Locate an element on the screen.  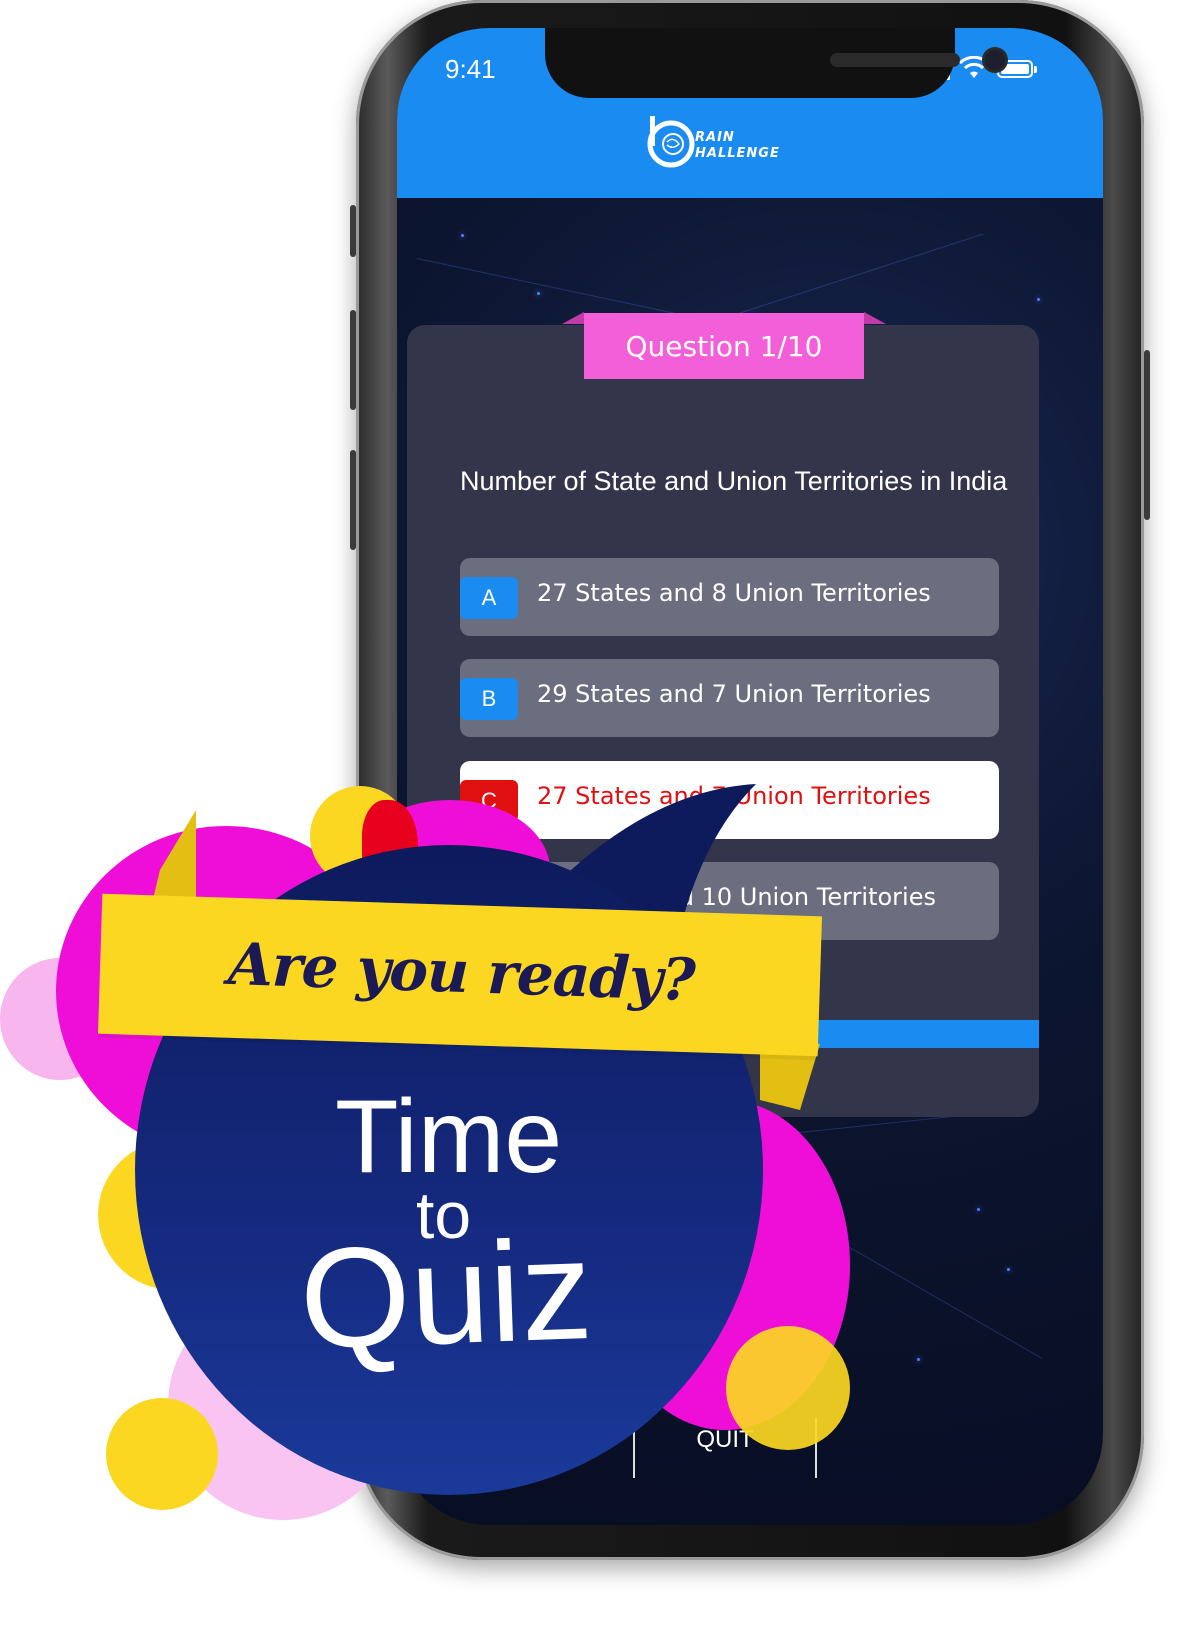
option-a: A 27 States and 8 Union Territories is located at coordinates (729, 597).